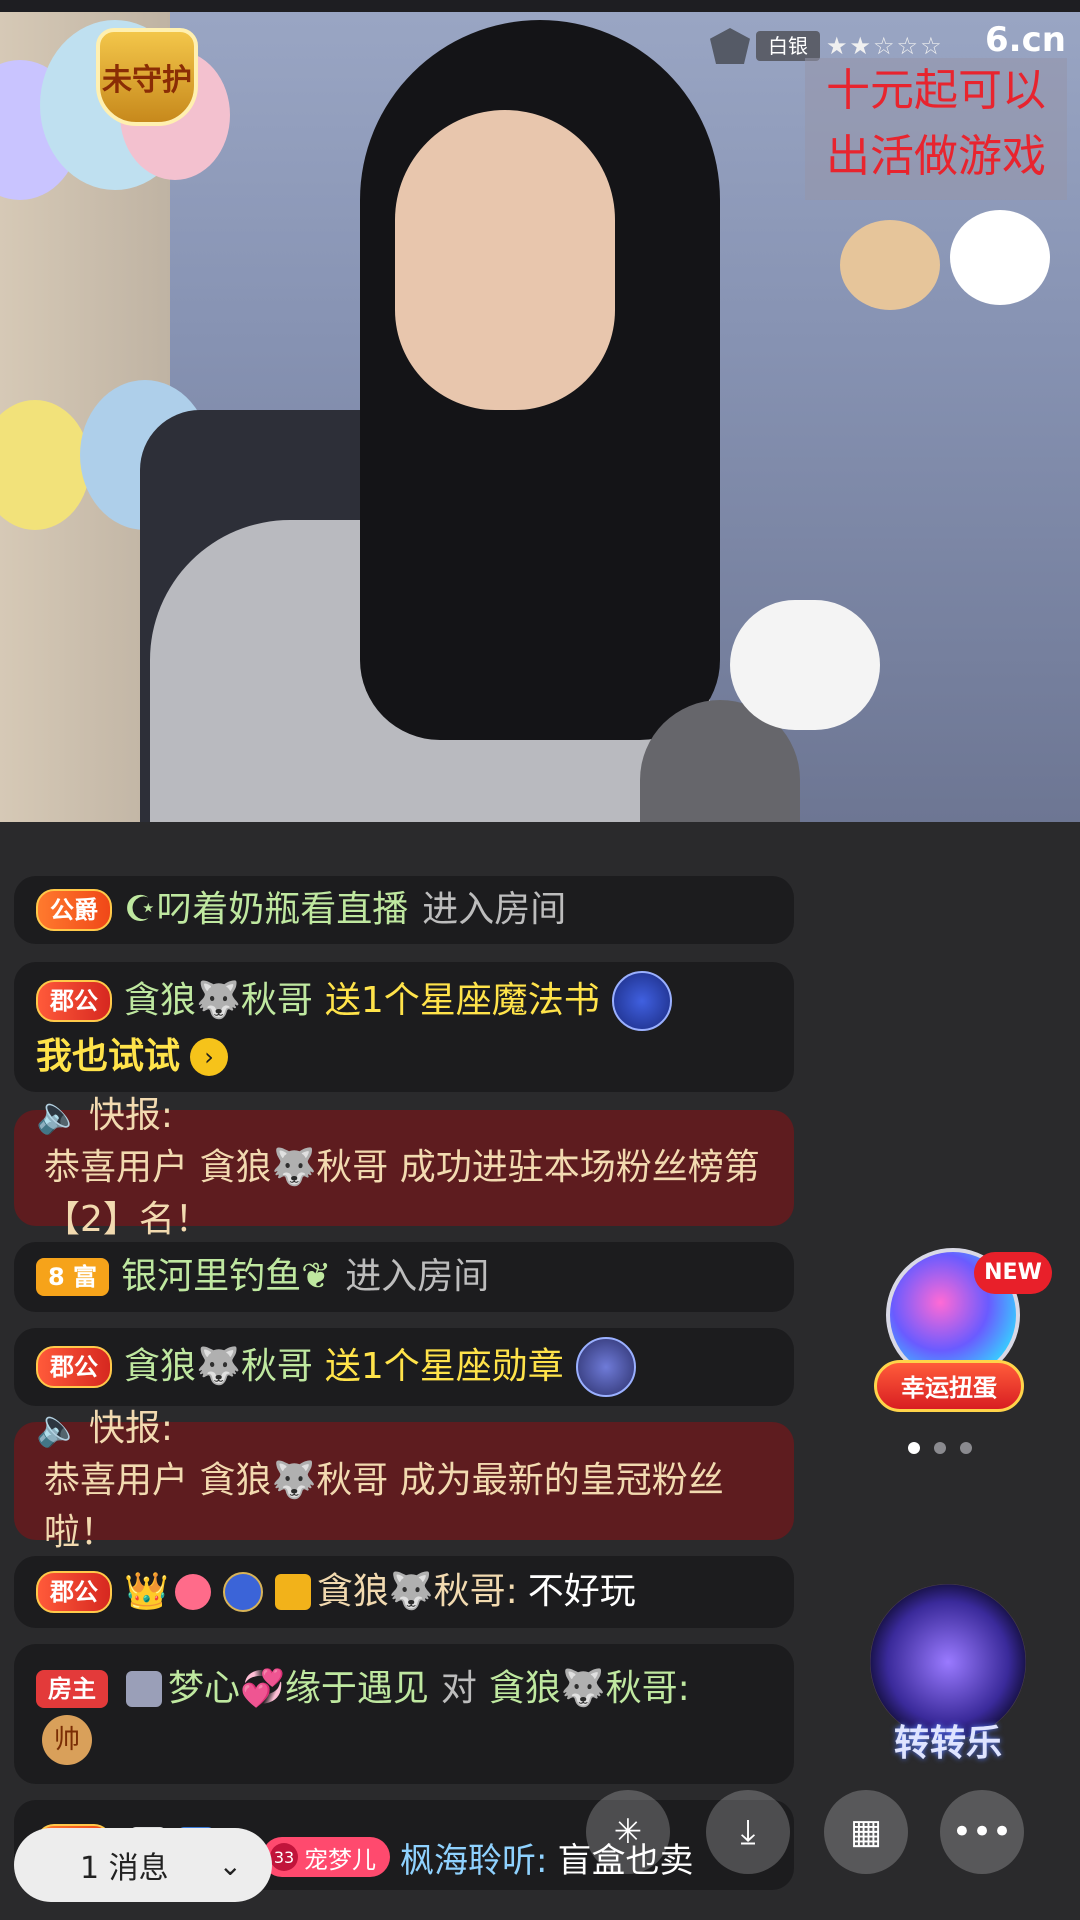 The height and width of the screenshot is (1920, 1080). I want to click on alert-message: 🔈 快报: 恭喜用户 貪狼🐺秋哥 成功进驻本场粉丝榜第【2】名！, so click(404, 1167).